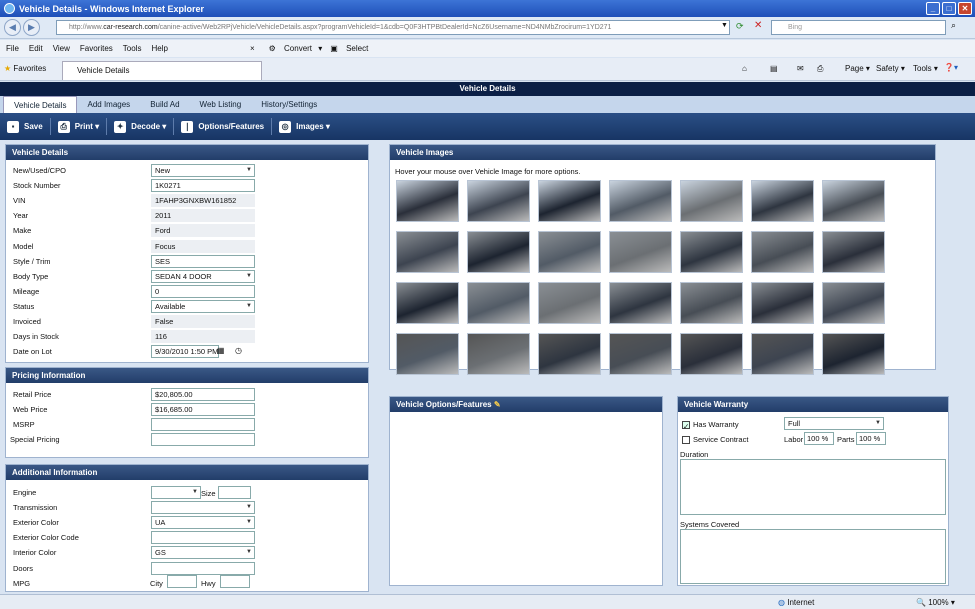  Describe the element at coordinates (965, 8) in the screenshot. I see `close-button: ✕` at that location.